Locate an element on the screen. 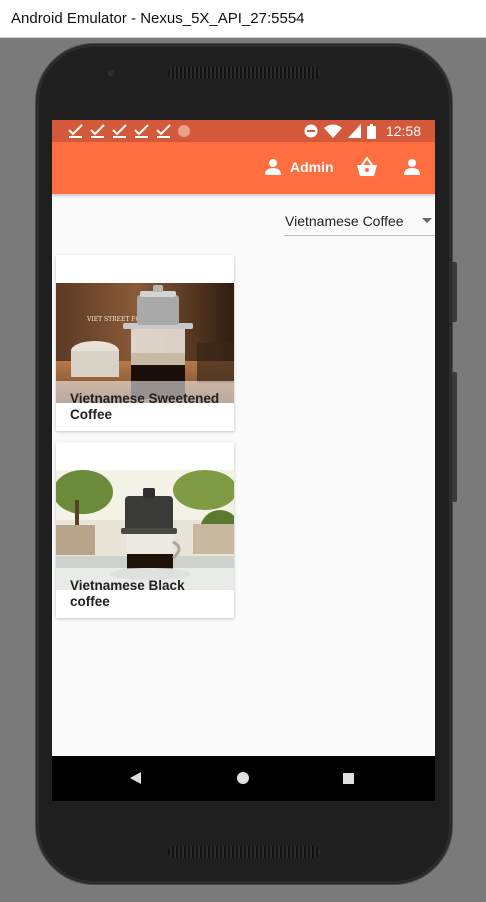 This screenshot has height=902, width=486. category-selected: Vietnamese Coffee is located at coordinates (344, 221).